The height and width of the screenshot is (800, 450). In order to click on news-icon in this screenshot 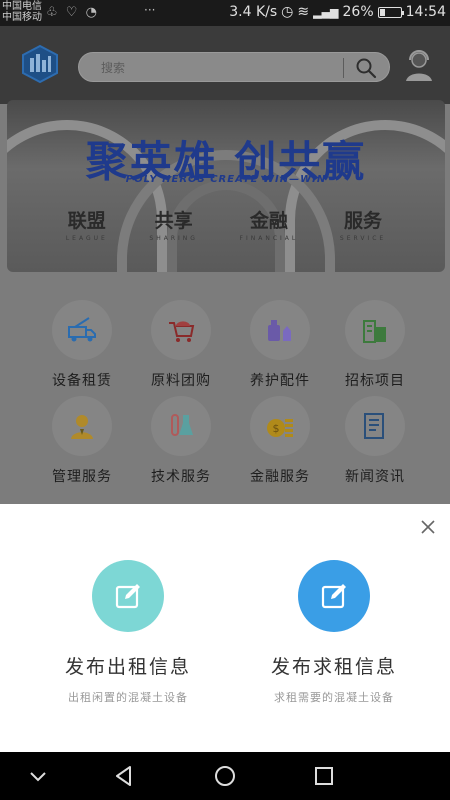, I will do `click(374, 426)`.